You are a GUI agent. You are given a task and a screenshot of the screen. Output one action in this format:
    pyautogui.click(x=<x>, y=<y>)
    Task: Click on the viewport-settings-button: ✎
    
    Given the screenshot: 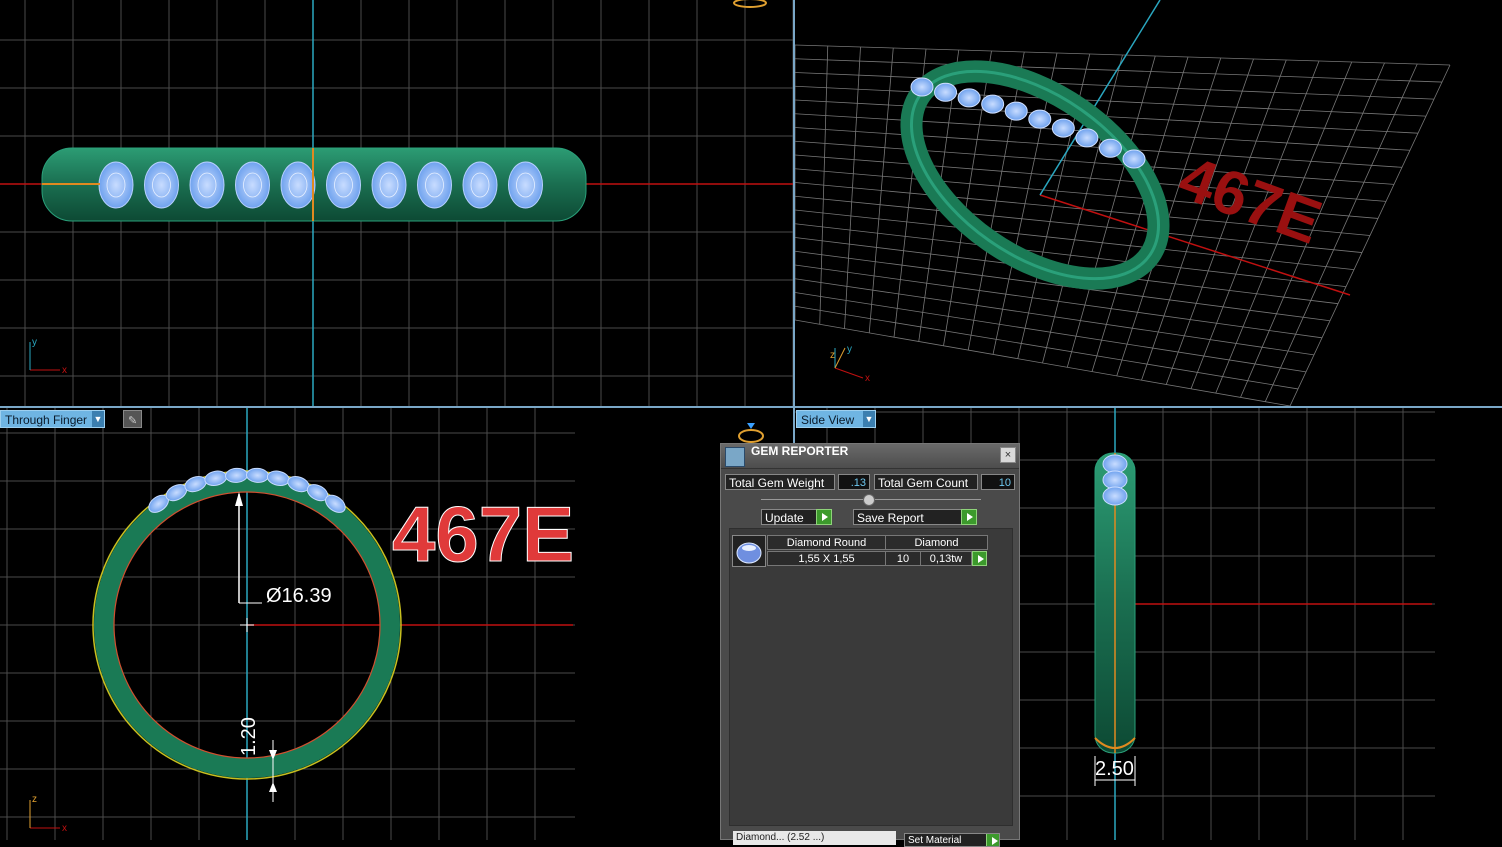 What is the action you would take?
    pyautogui.click(x=132, y=419)
    